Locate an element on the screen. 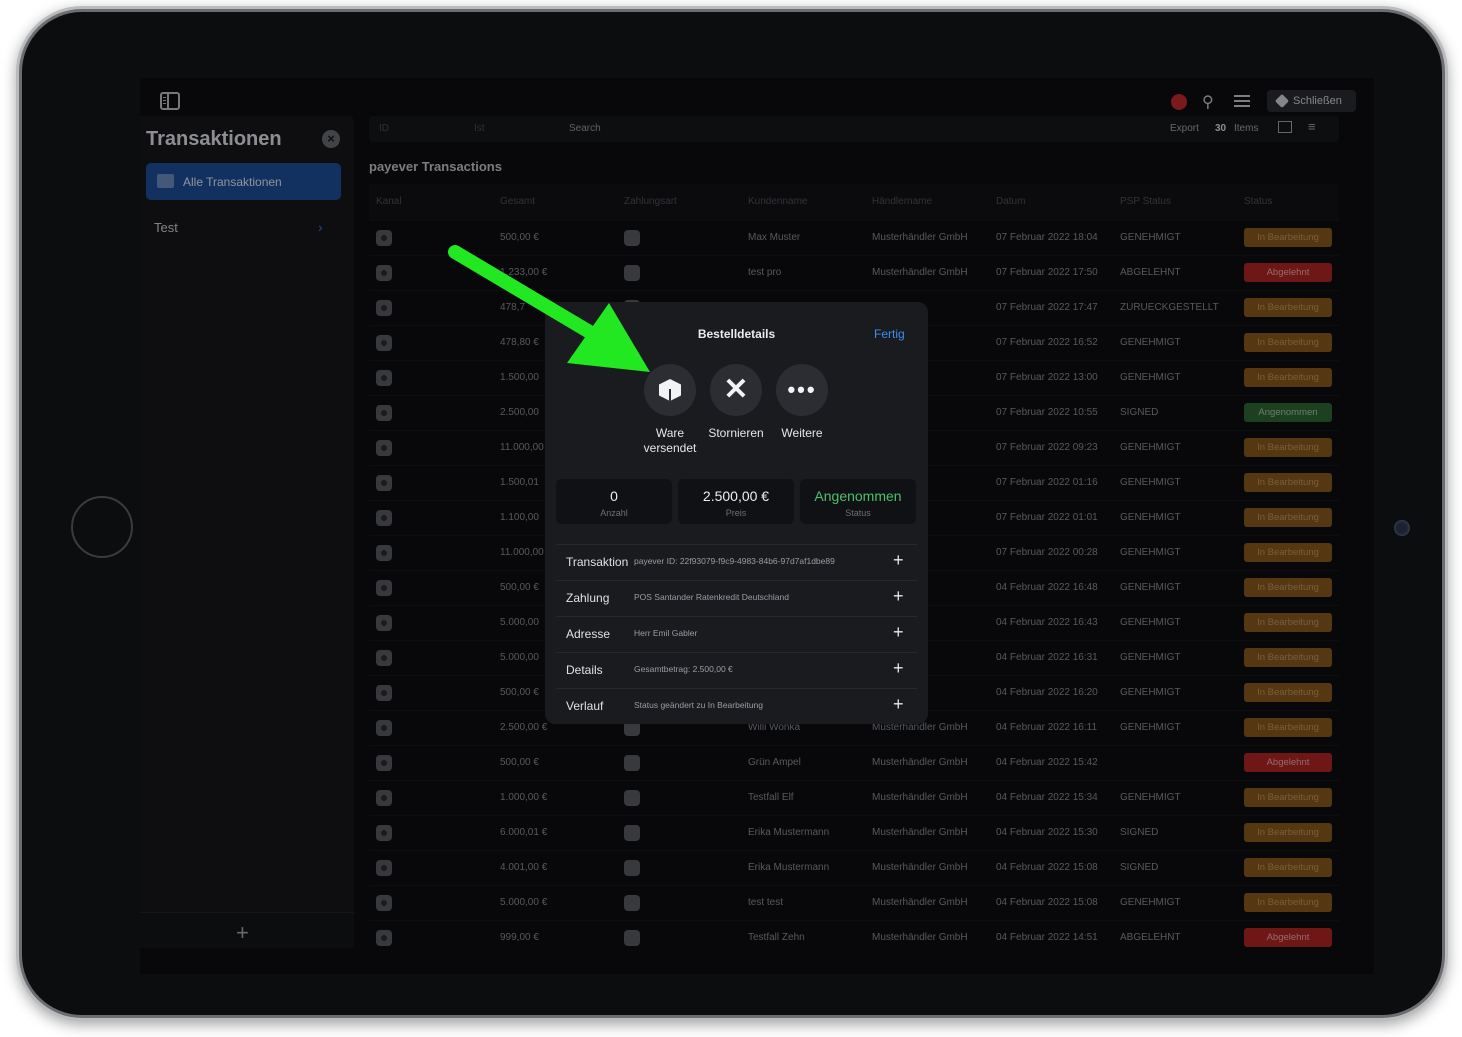 The width and height of the screenshot is (1462, 1037). detail-key: Zahlung is located at coordinates (588, 598).